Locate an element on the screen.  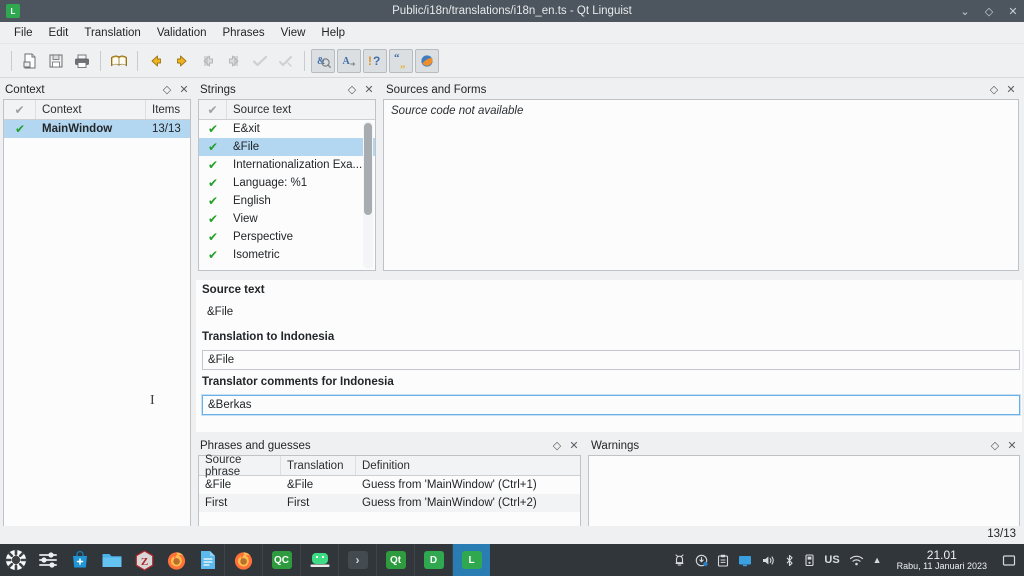
column-source-text: Source text is located at coordinates (301, 109).